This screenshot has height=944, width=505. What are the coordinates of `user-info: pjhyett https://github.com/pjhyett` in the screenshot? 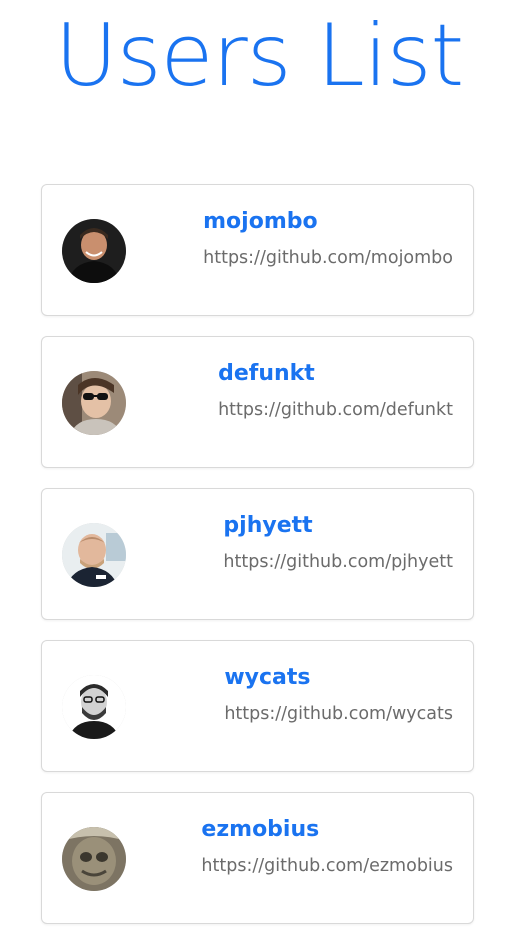 It's located at (338, 543).